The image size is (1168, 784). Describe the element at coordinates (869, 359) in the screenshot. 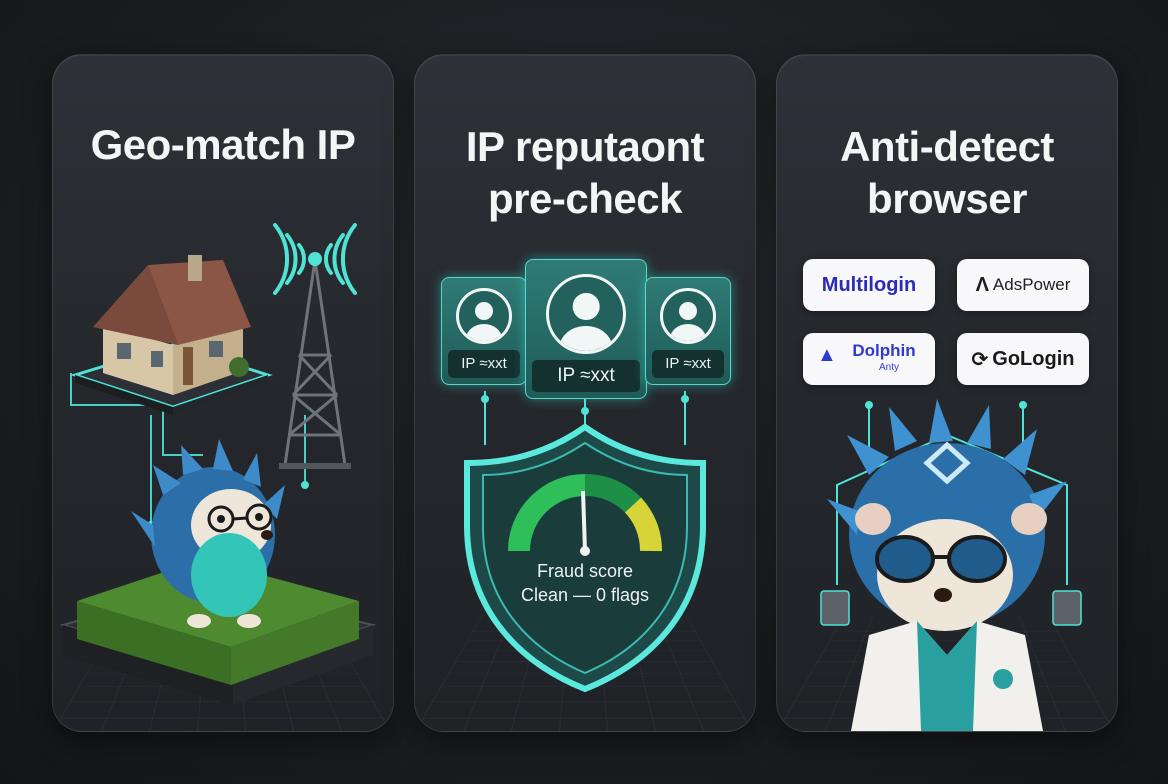

I see `dolphin-anty-logo: ▲ Dolphin Anty` at that location.